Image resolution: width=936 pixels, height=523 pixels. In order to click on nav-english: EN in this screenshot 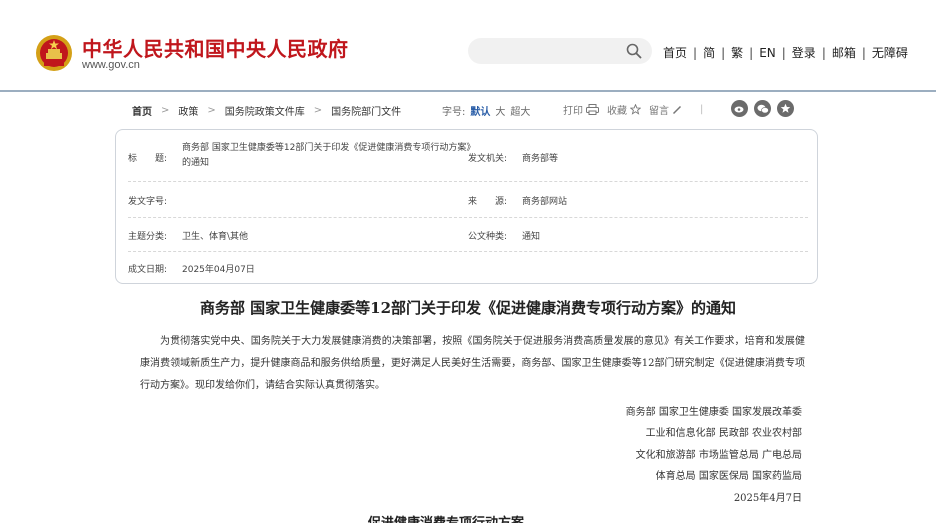, I will do `click(767, 53)`.